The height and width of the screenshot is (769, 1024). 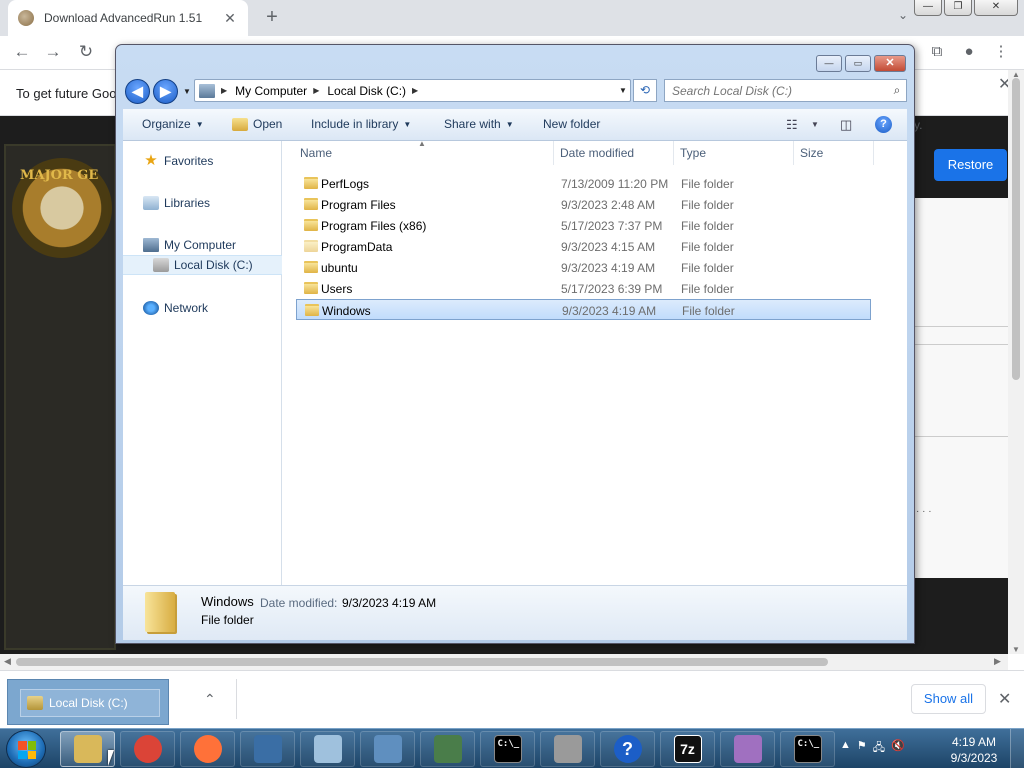 I want to click on address-bar: ▶ My Computer ▶ Local Disk (C:) ▶ ▼, so click(x=412, y=90).